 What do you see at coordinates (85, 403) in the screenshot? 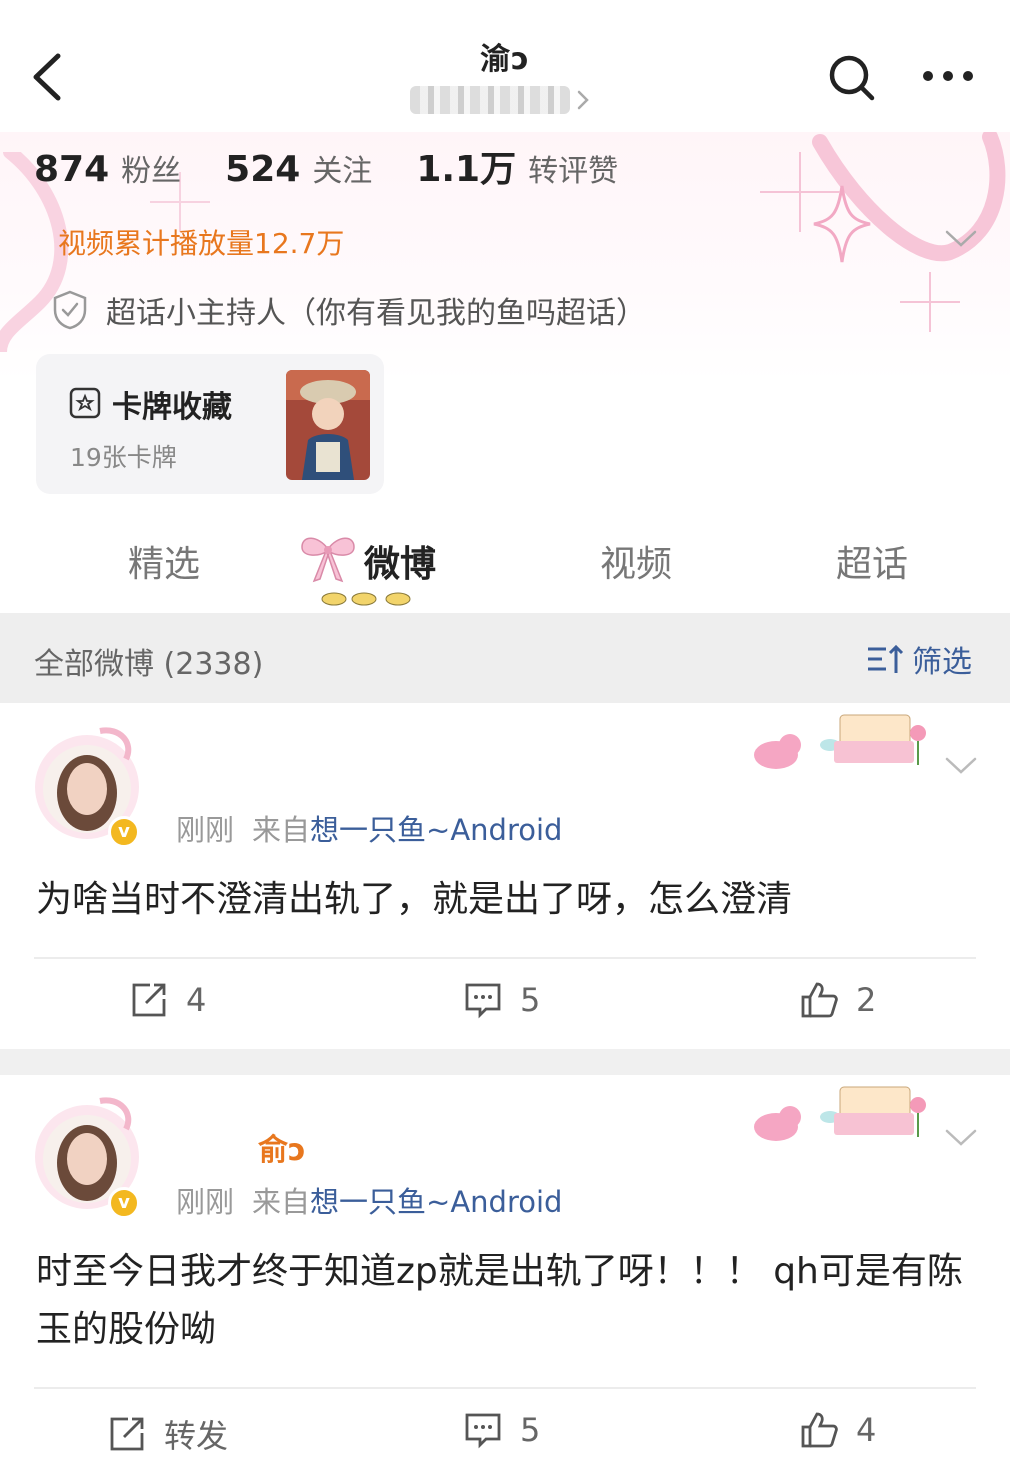
I see `card-star-icon` at bounding box center [85, 403].